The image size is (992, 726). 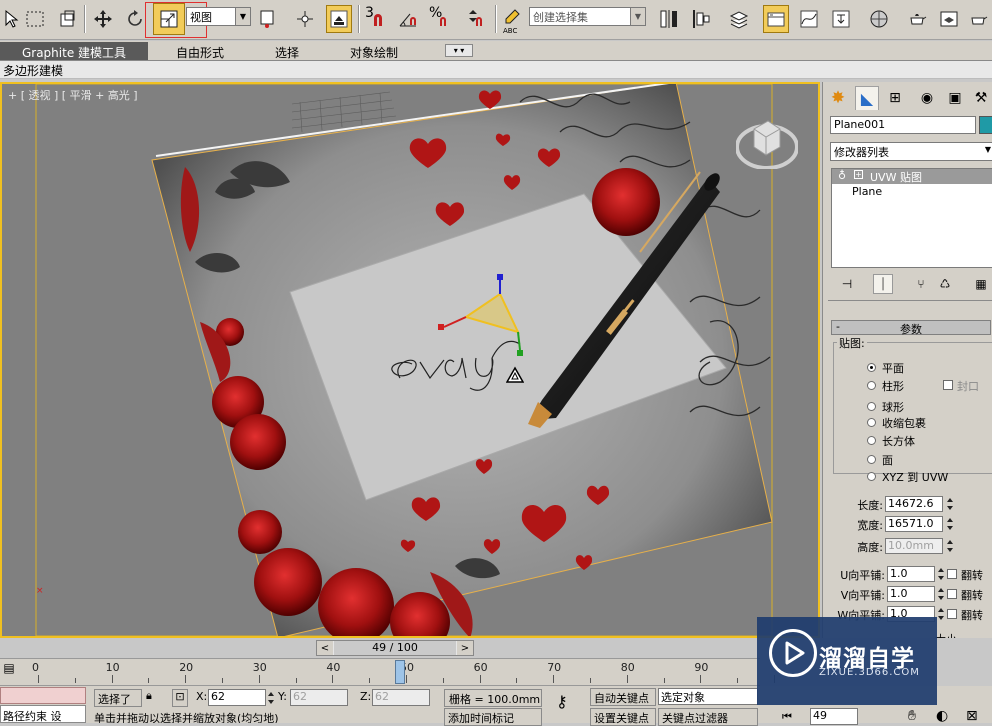 What do you see at coordinates (914, 546) in the screenshot?
I see `height-input: 10.0mm` at bounding box center [914, 546].